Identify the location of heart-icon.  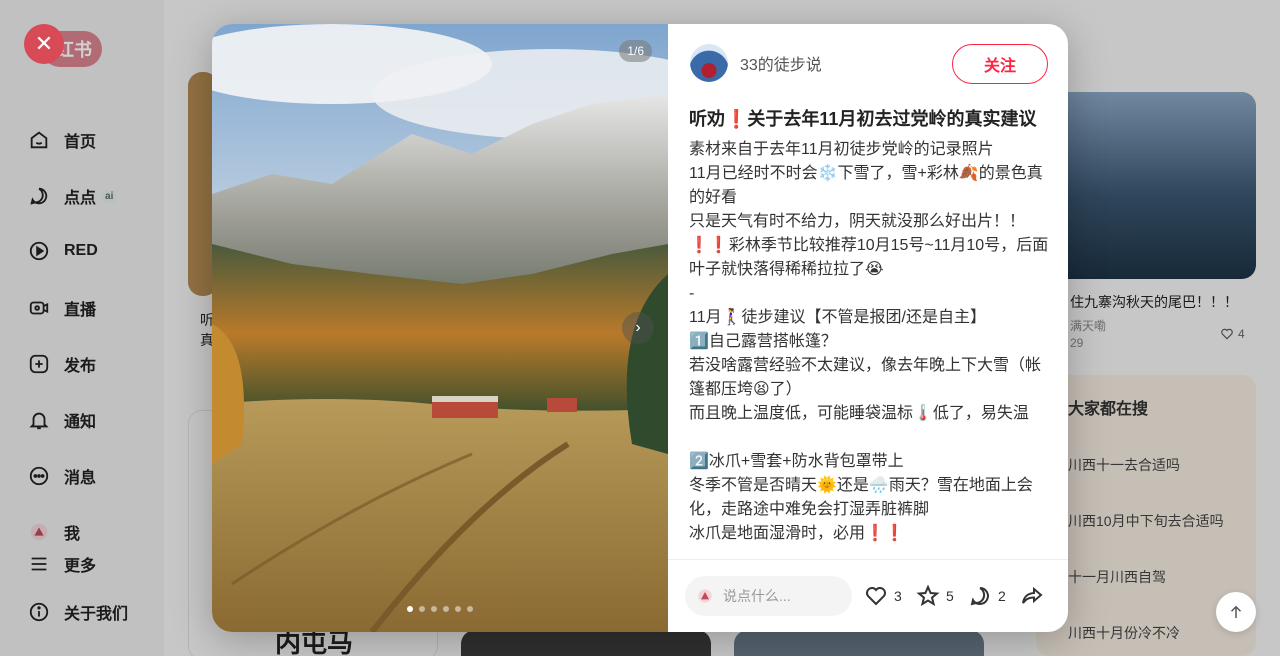
(876, 596).